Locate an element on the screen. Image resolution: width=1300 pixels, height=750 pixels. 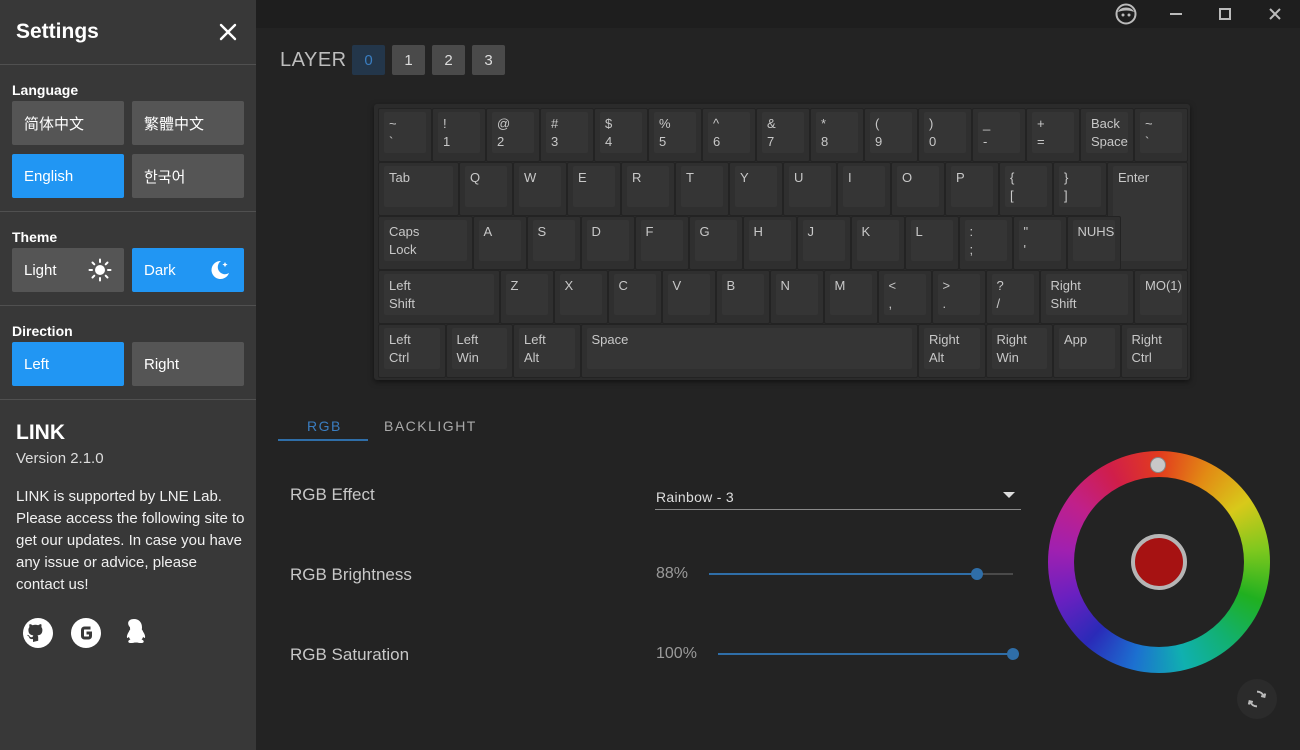
feedback-button is located at coordinates (1126, 14).